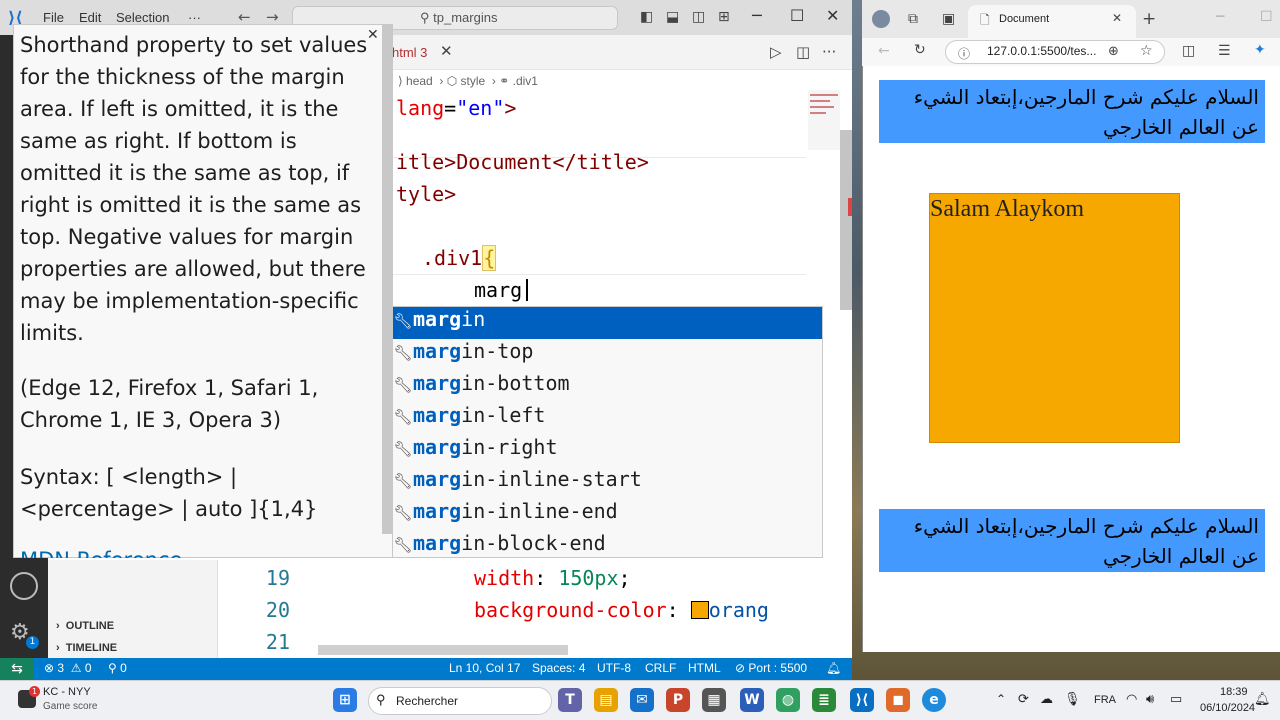  I want to click on toggle-secondary-sidebar-icon: ◫, so click(698, 17).